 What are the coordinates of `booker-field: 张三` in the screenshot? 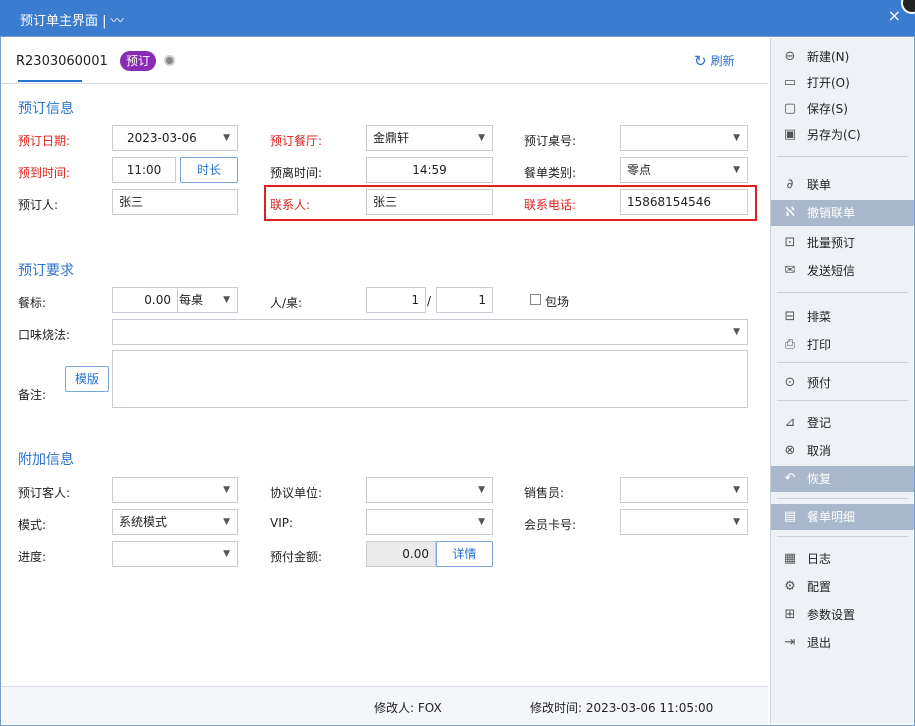 It's located at (175, 202).